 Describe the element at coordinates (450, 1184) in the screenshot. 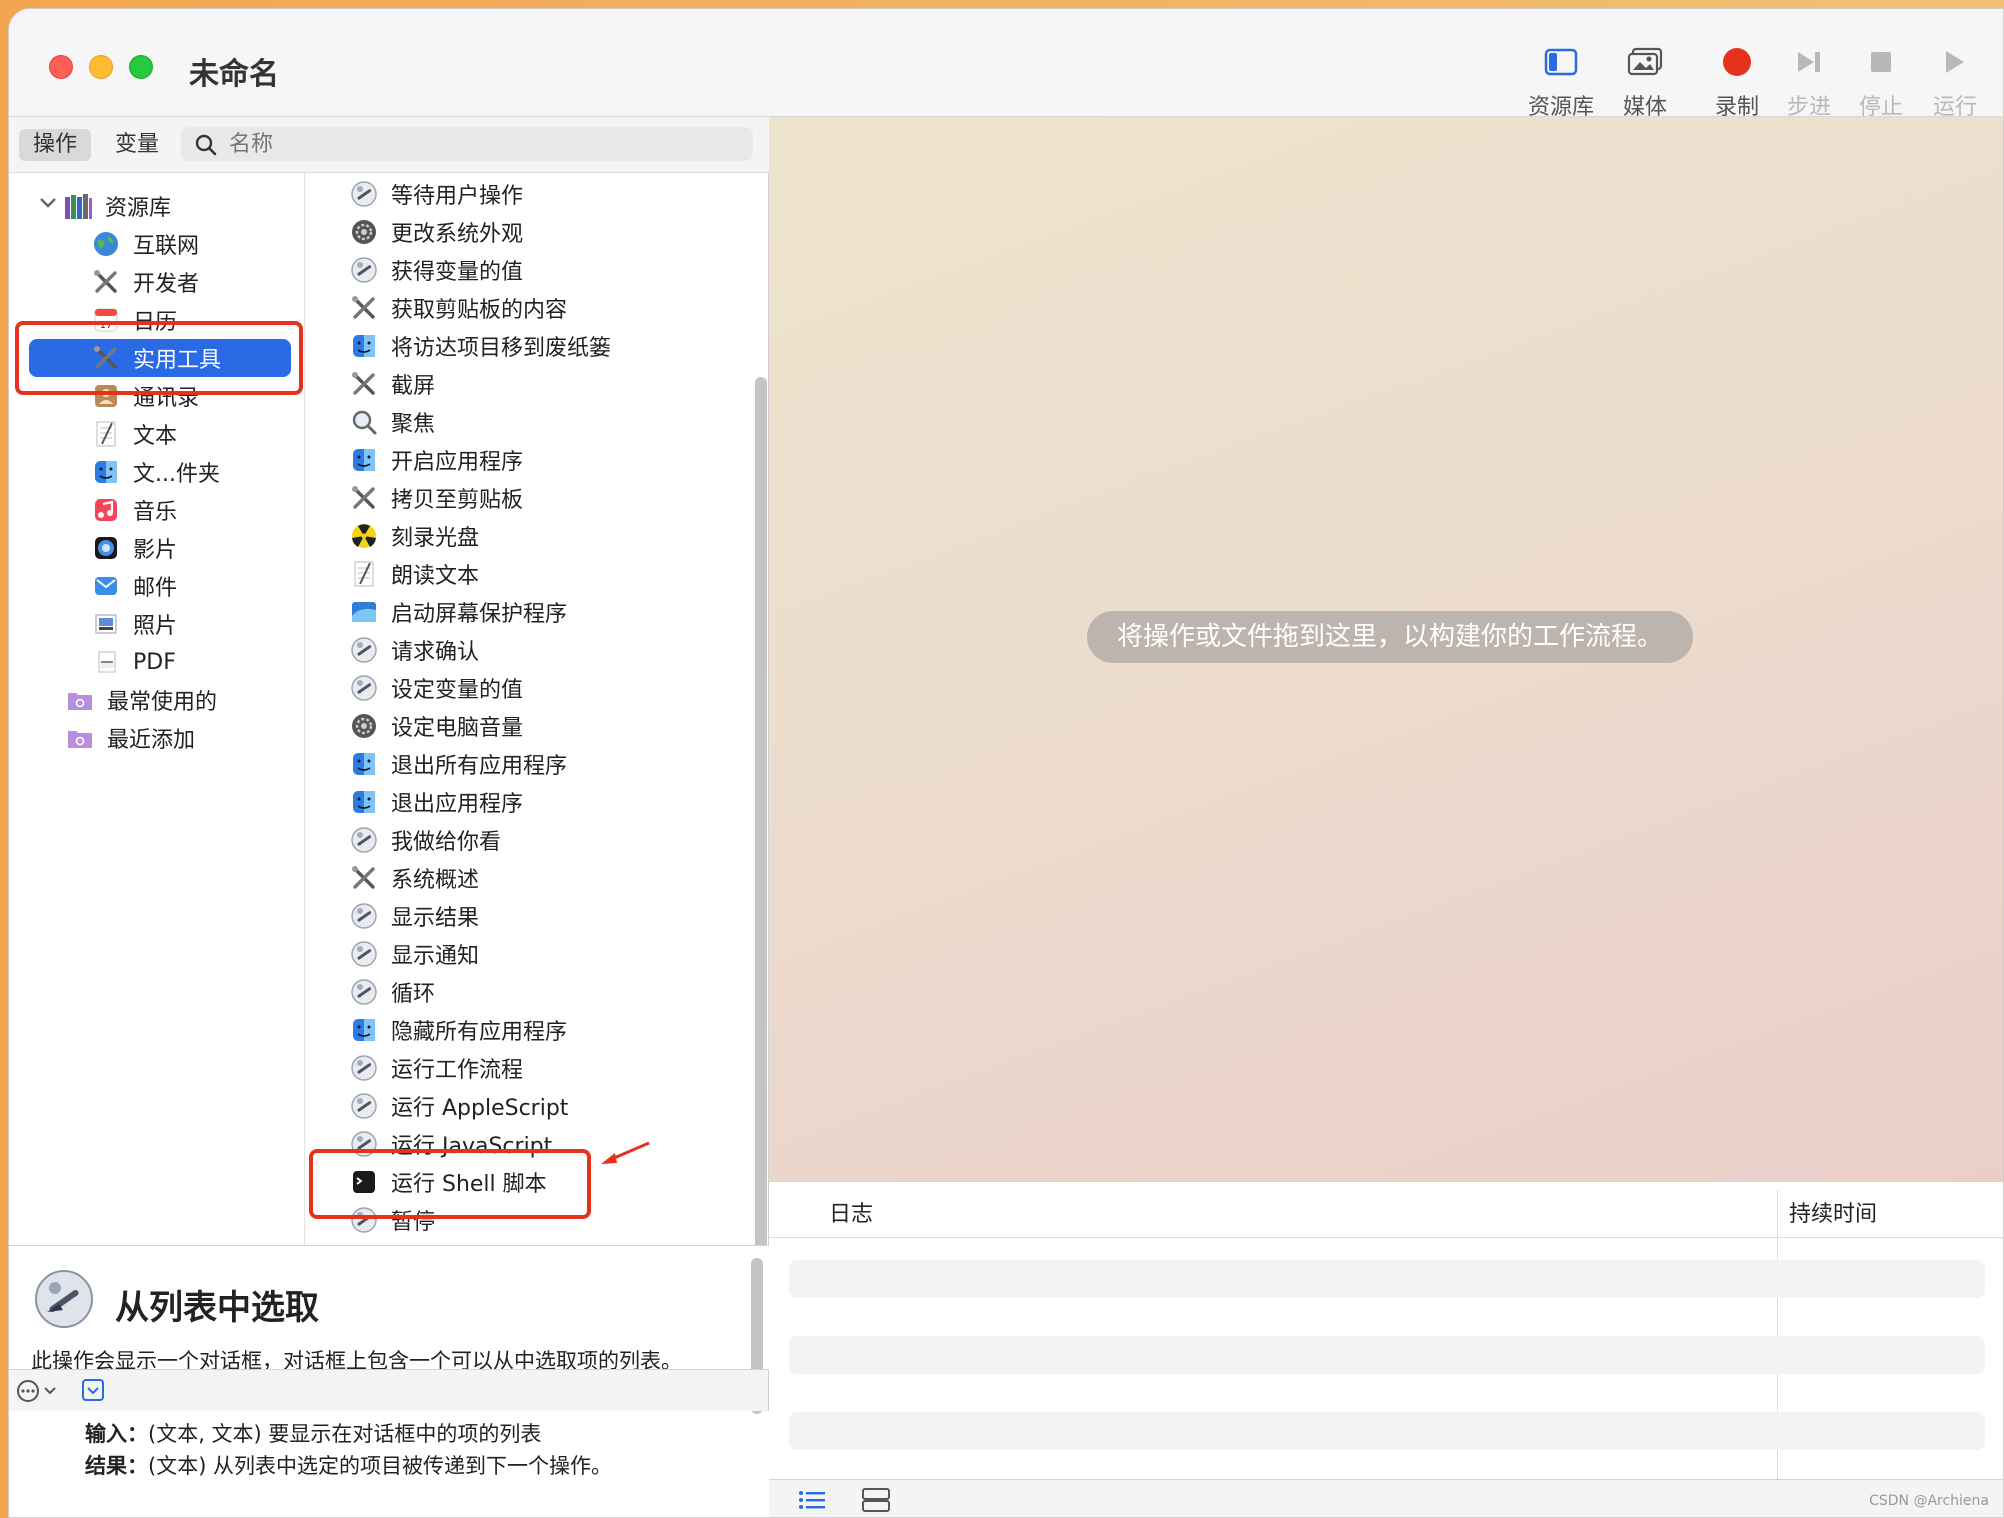

I see `annotation-highlight-shell` at that location.